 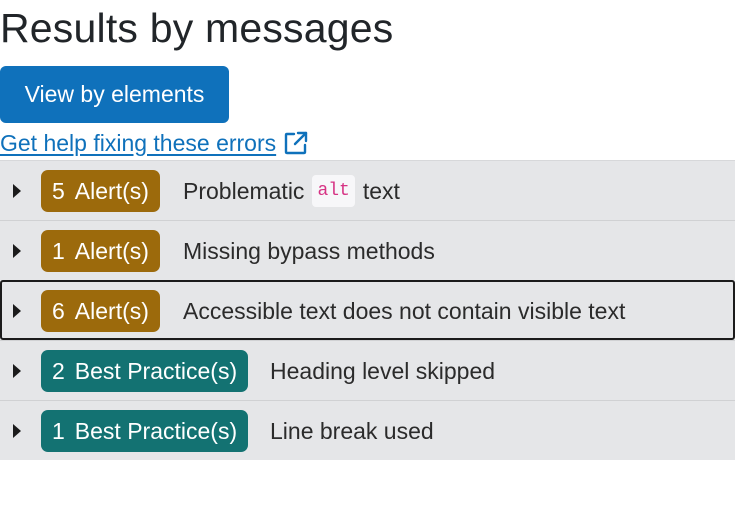 I want to click on help-link-text: Get help fixing these errors, so click(x=138, y=142).